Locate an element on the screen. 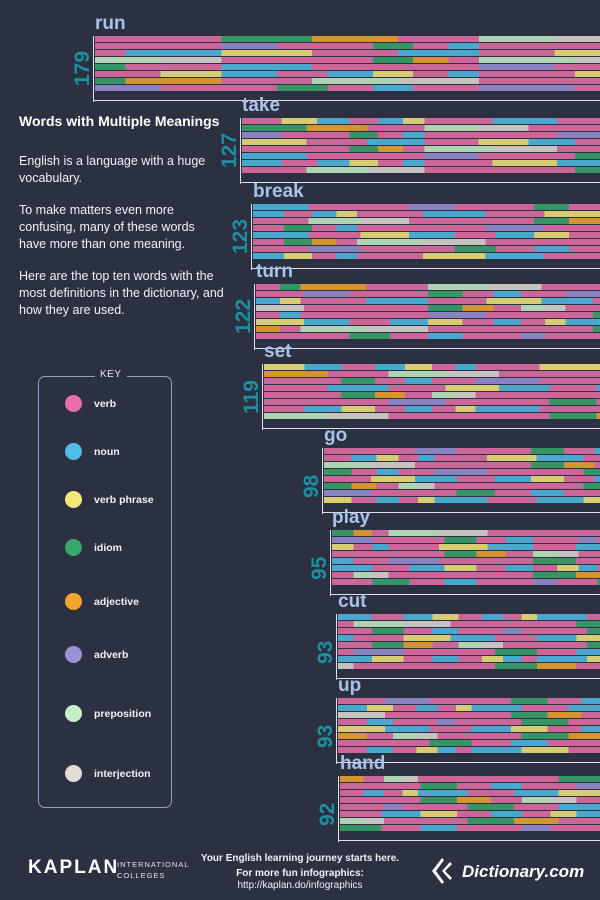 The width and height of the screenshot is (600, 900). legend-label: interjection is located at coordinates (122, 773).